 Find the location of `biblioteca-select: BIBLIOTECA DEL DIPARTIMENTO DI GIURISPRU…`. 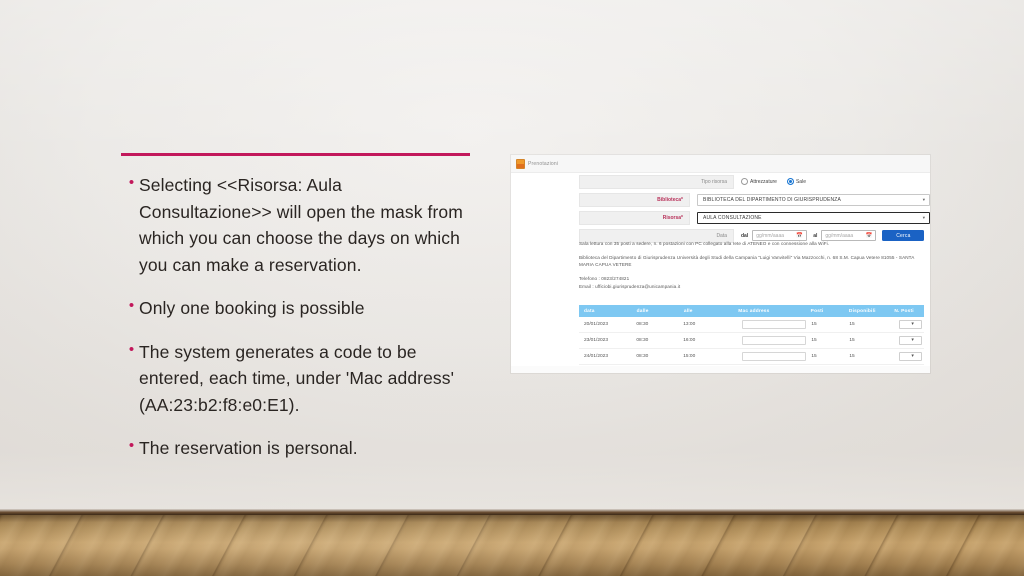

biblioteca-select: BIBLIOTECA DEL DIPARTIMENTO DI GIURISPRU… is located at coordinates (813, 199).